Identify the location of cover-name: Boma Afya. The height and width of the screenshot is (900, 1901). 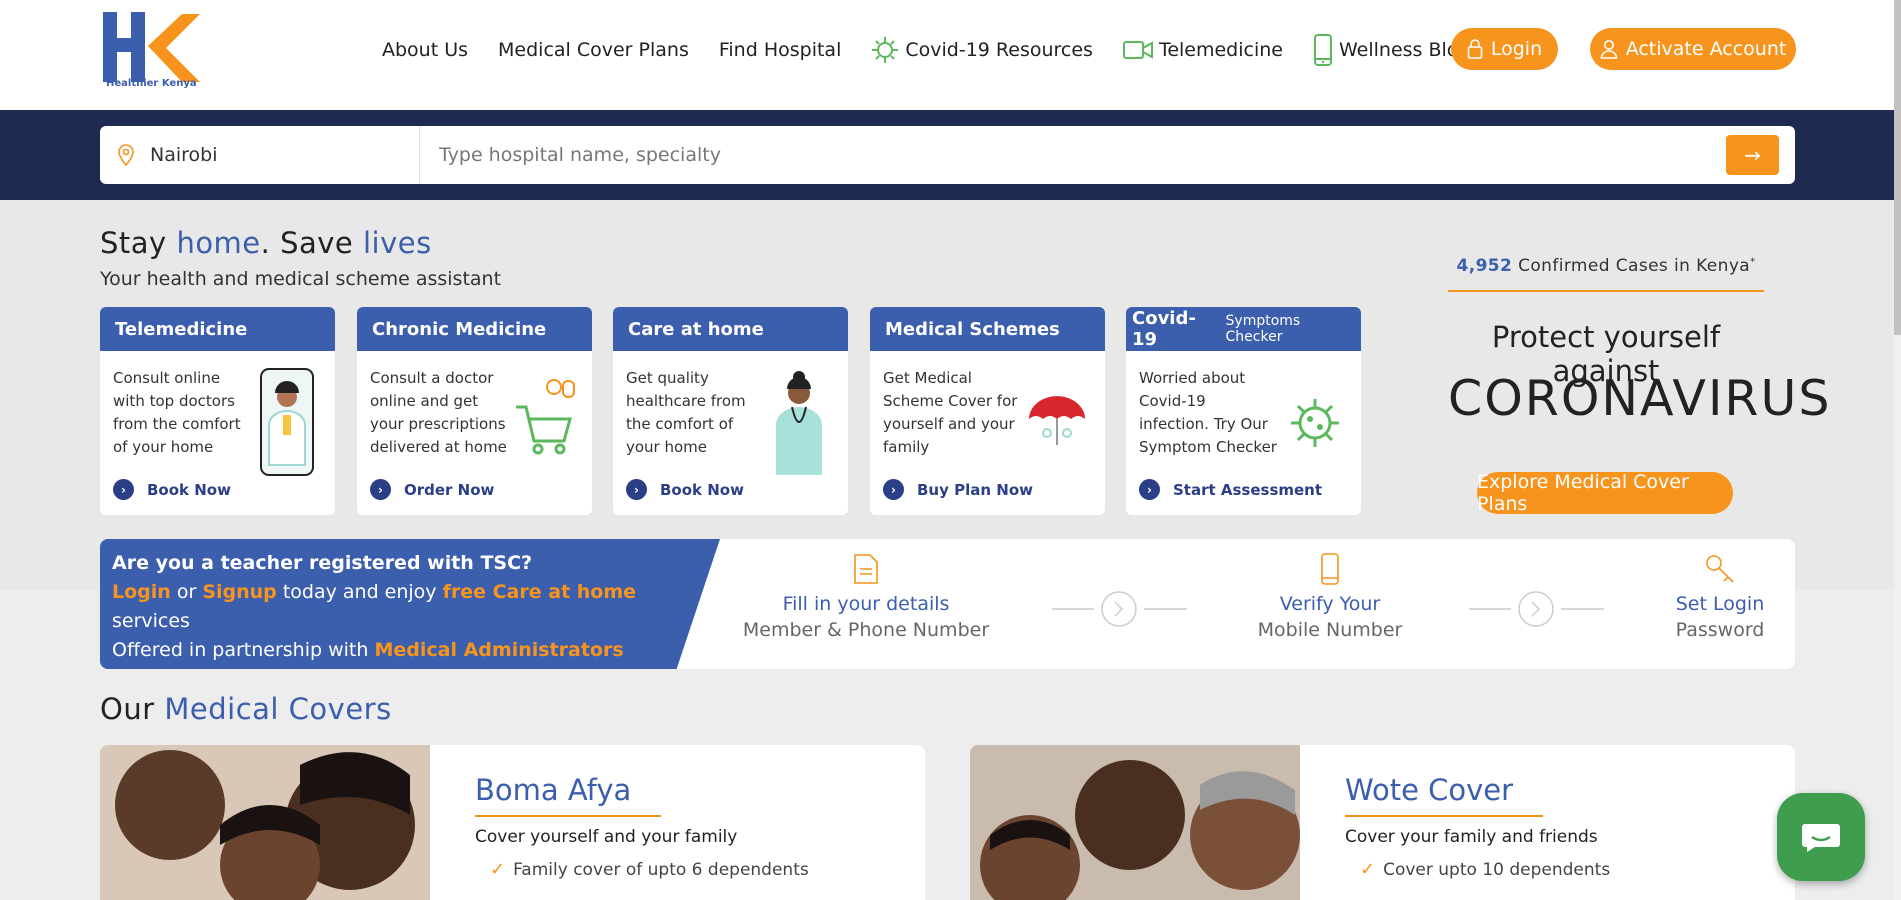
(568, 795).